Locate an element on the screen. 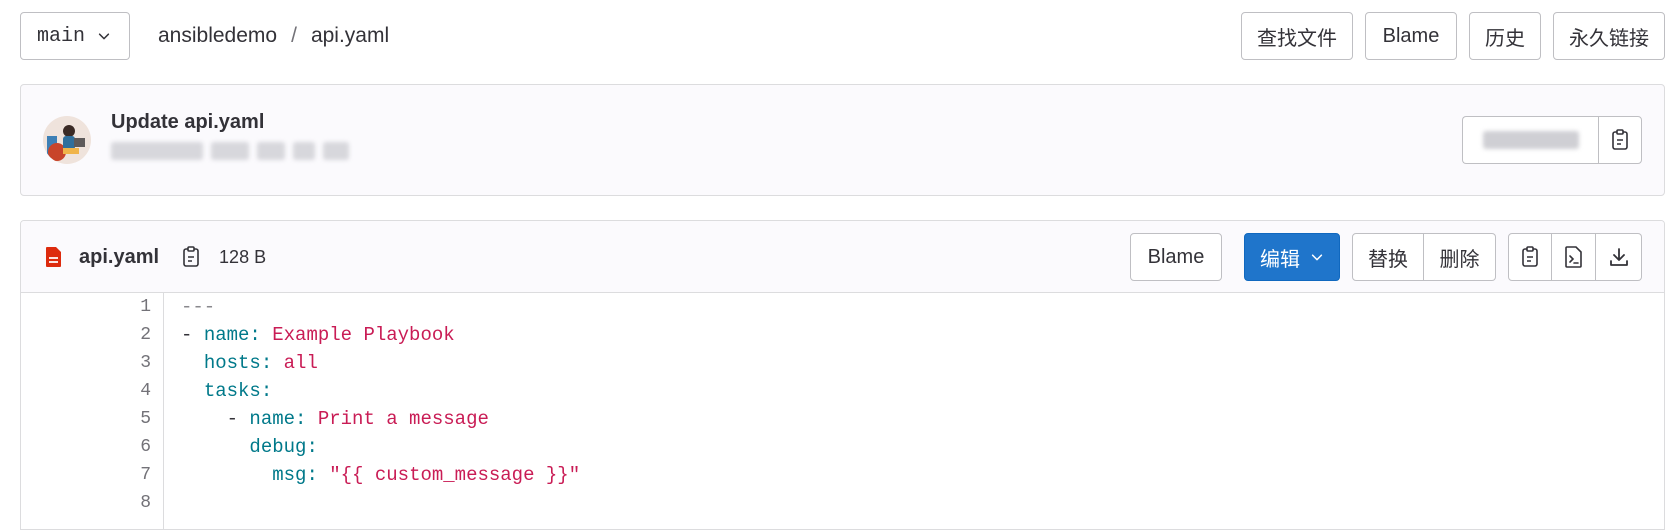  line-number-gutter: 12345678 is located at coordinates (92, 411).